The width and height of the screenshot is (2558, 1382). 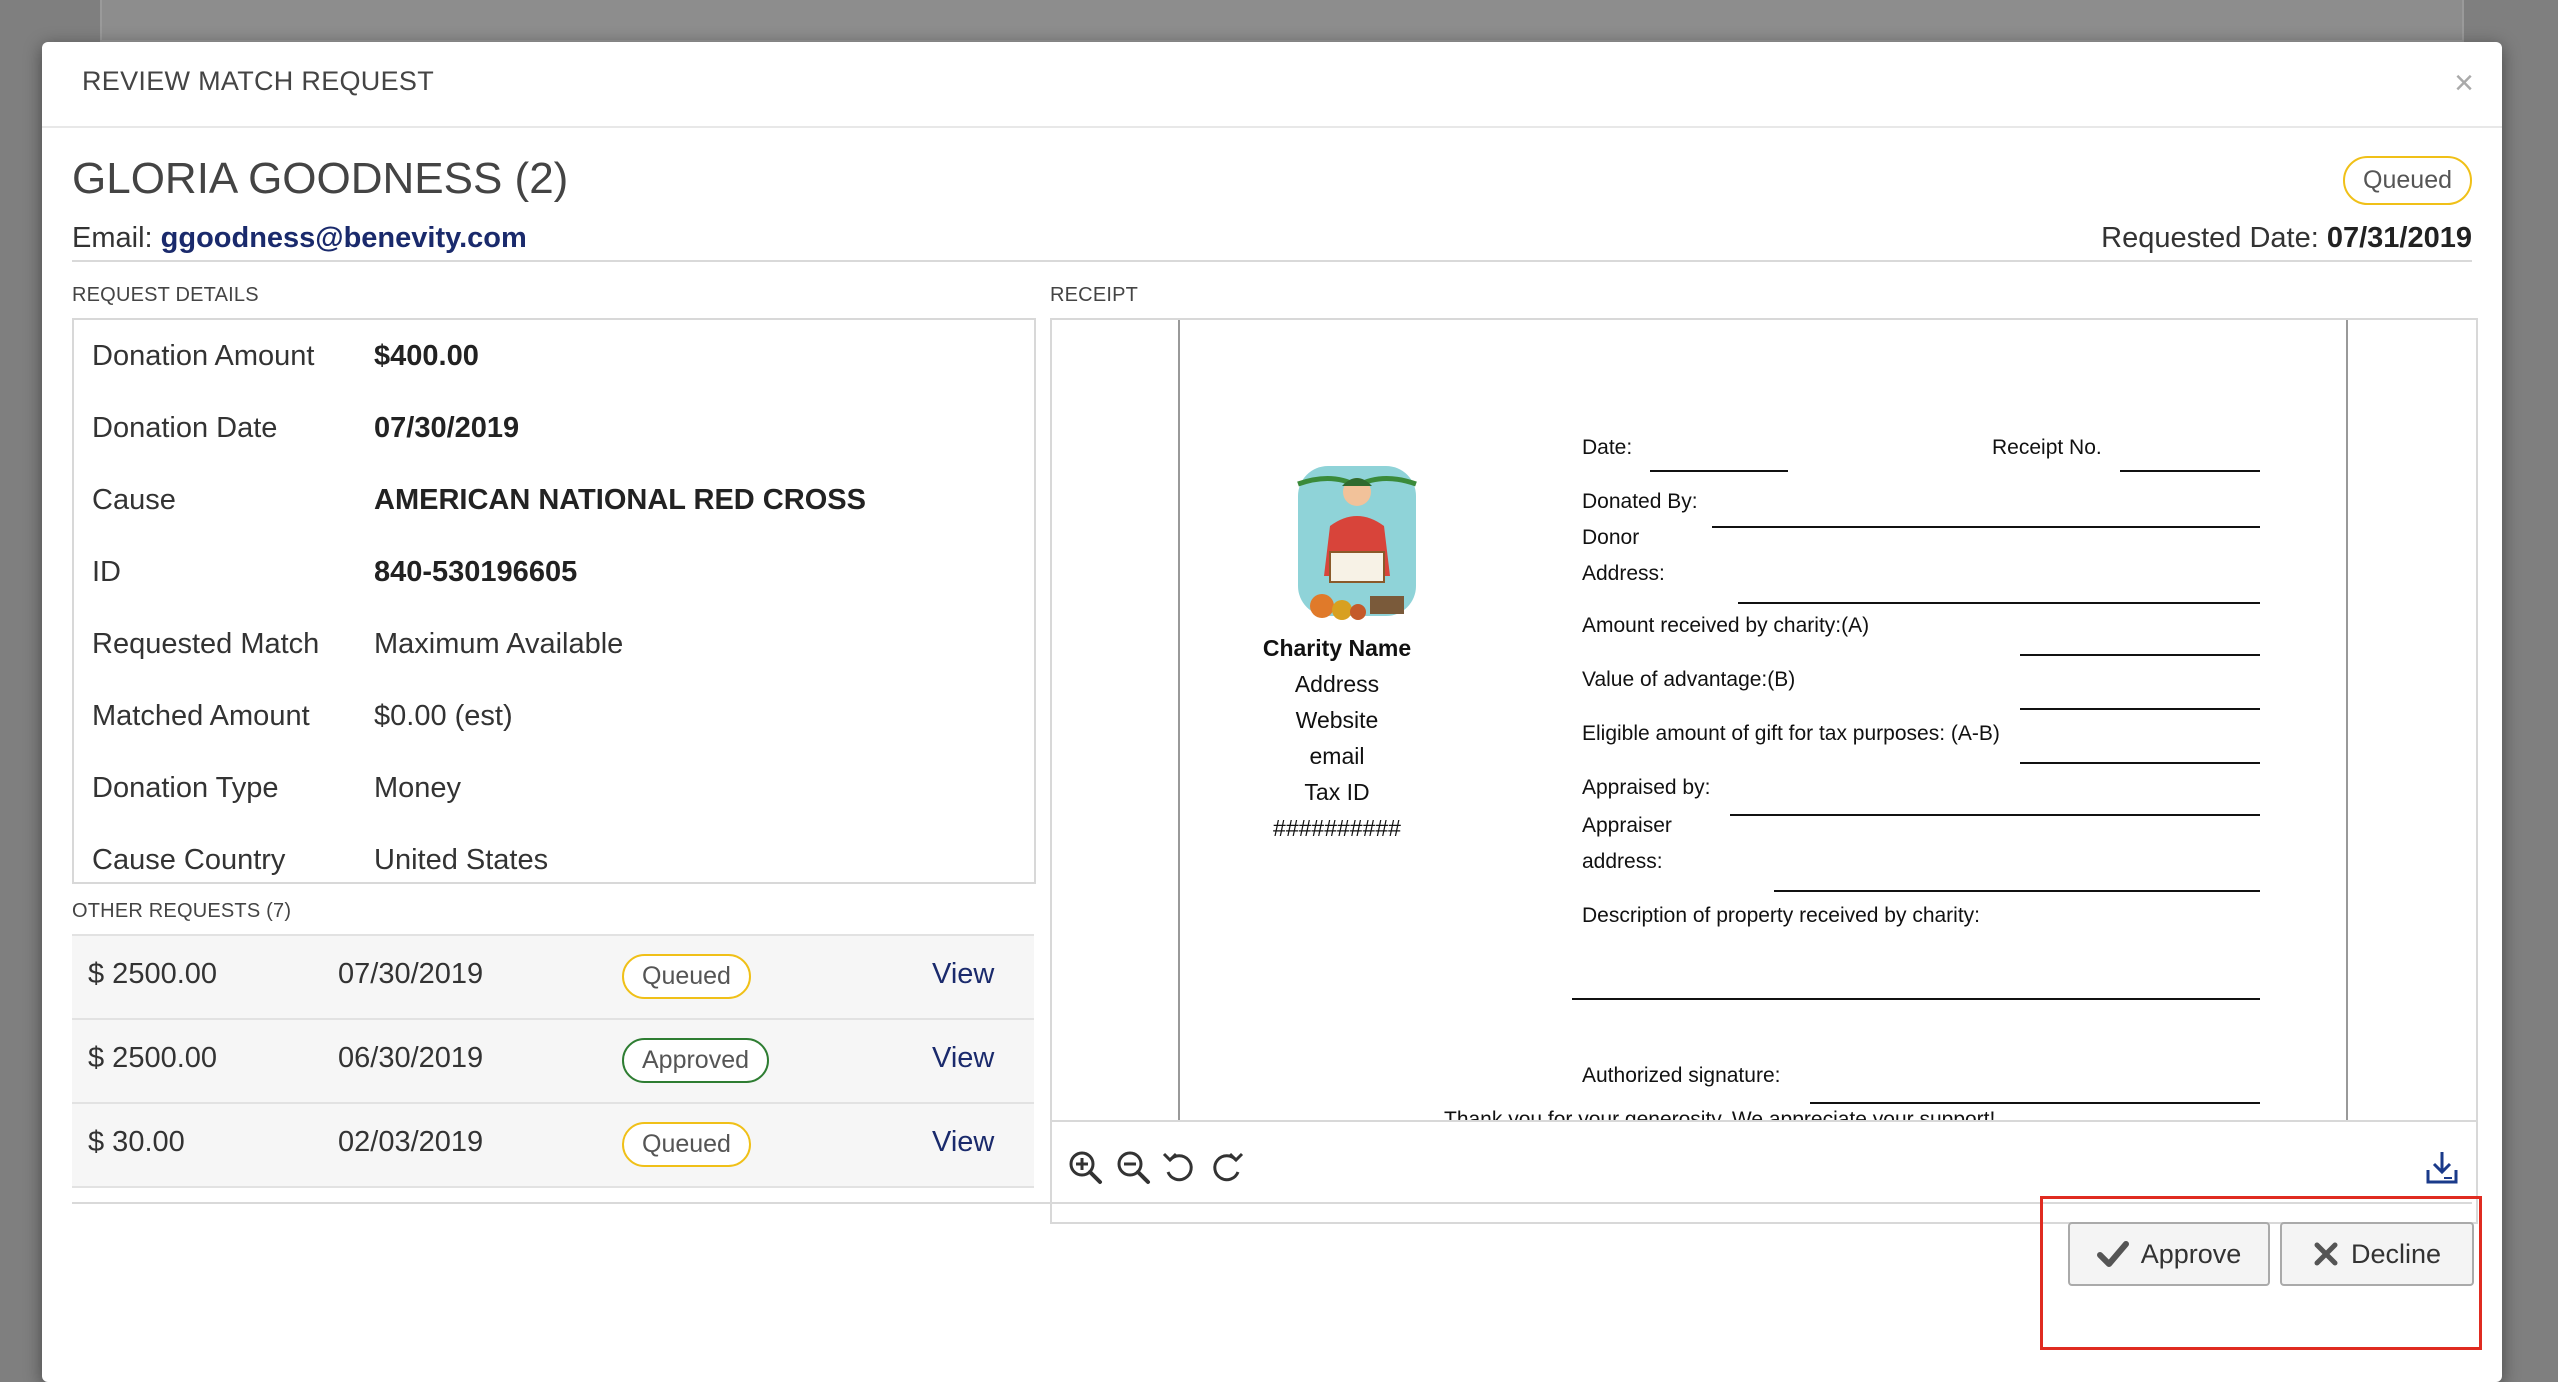 What do you see at coordinates (1179, 720) in the screenshot?
I see `page-edge-left` at bounding box center [1179, 720].